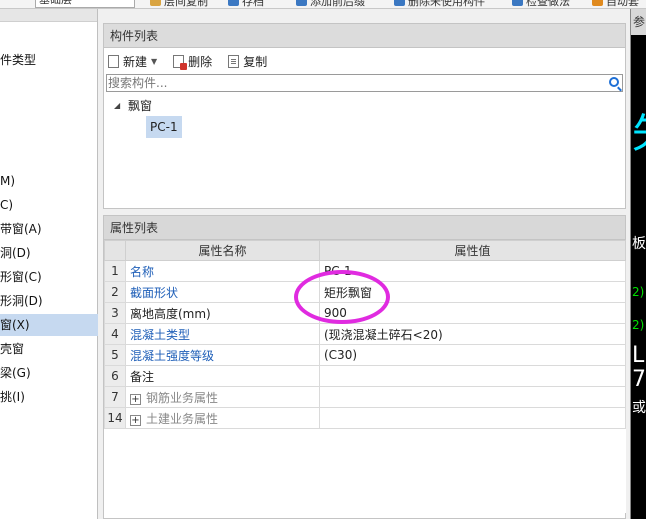 This screenshot has width=646, height=519. Describe the element at coordinates (364, 228) in the screenshot. I see `property-list-title: 属性列表` at that location.